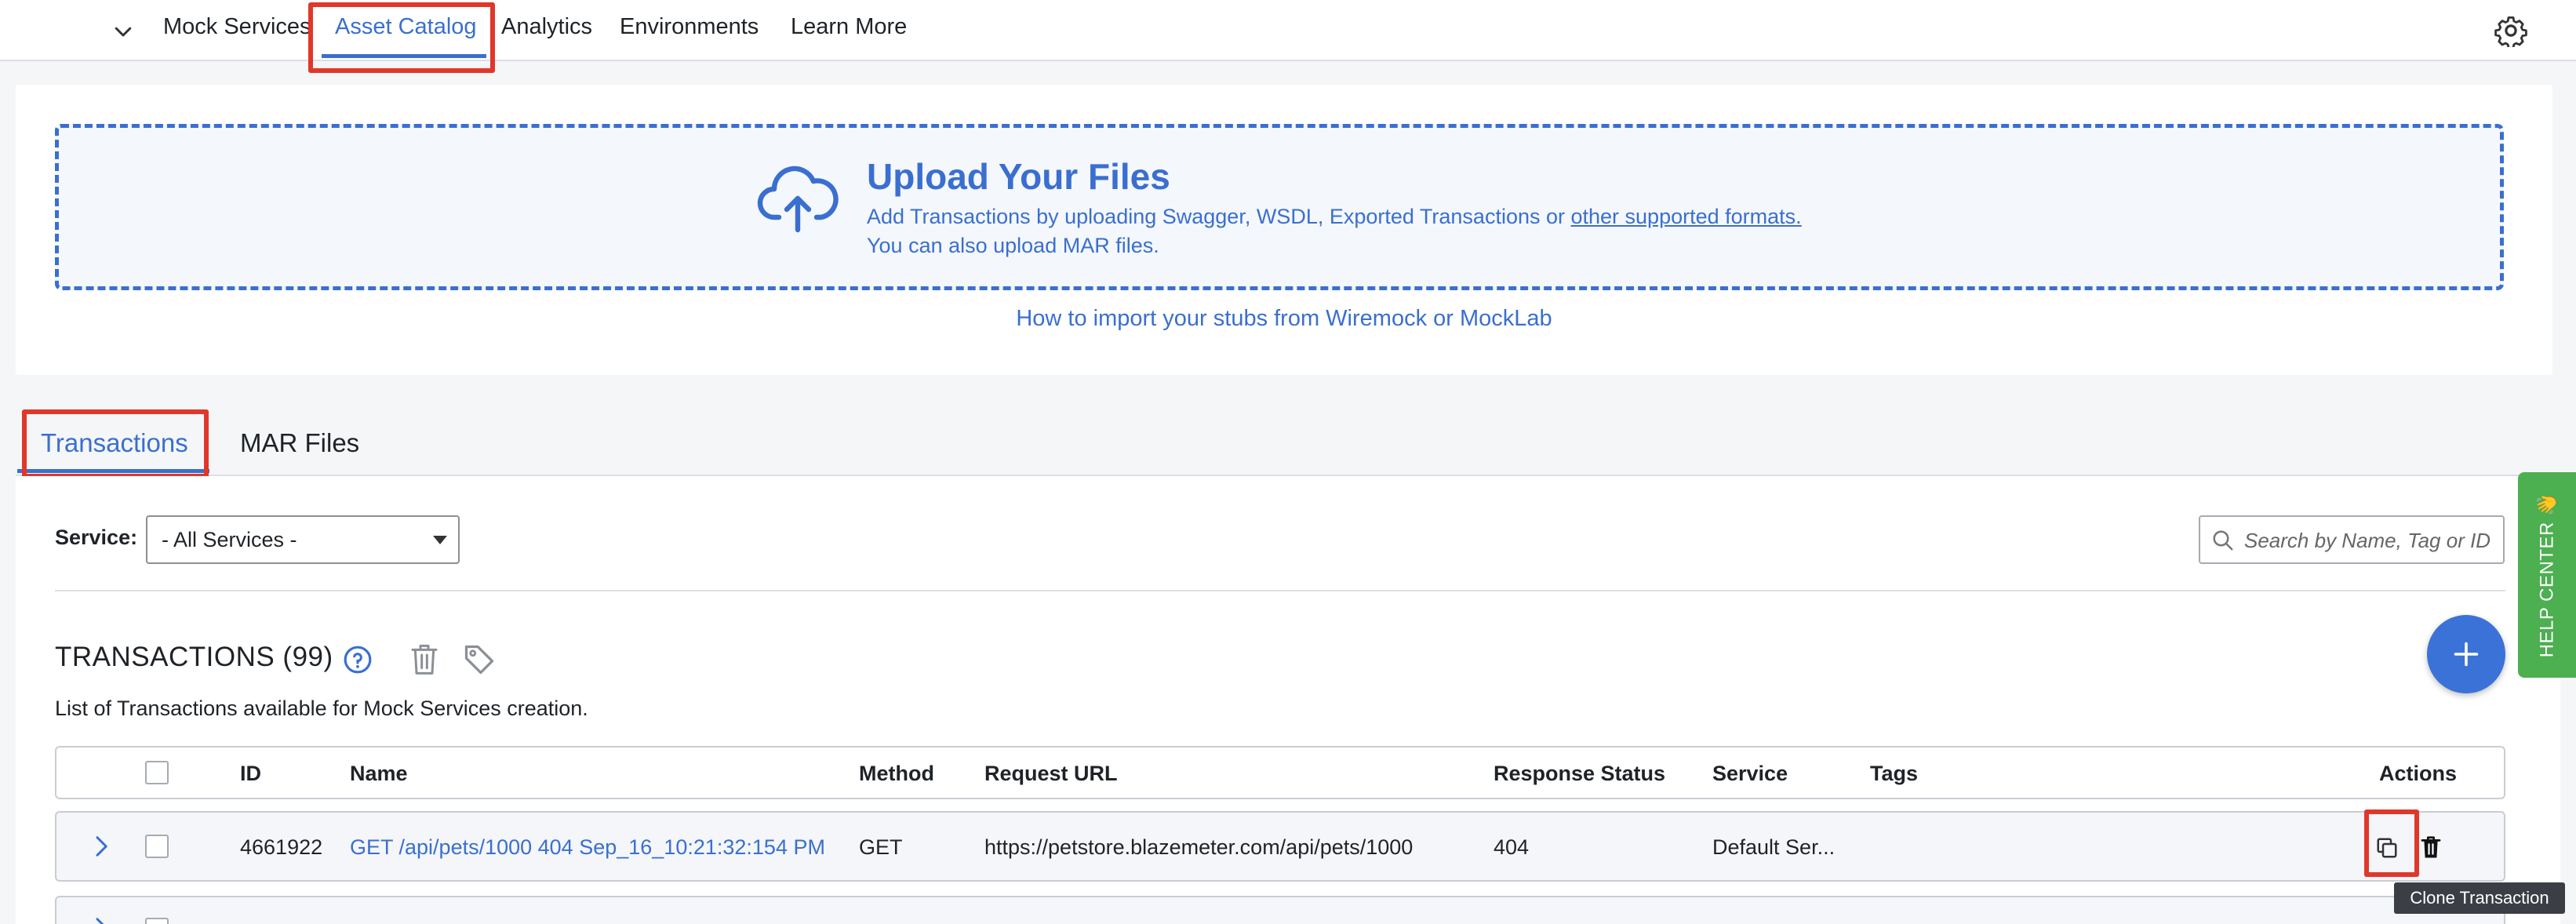  What do you see at coordinates (404, 56) in the screenshot?
I see `nav-active-indicator` at bounding box center [404, 56].